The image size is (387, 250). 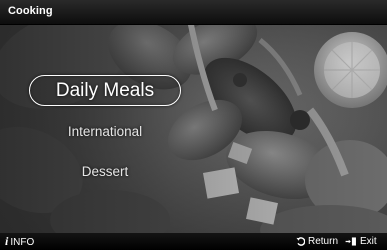 I want to click on menu-item-dessert: Dessert, so click(x=105, y=171).